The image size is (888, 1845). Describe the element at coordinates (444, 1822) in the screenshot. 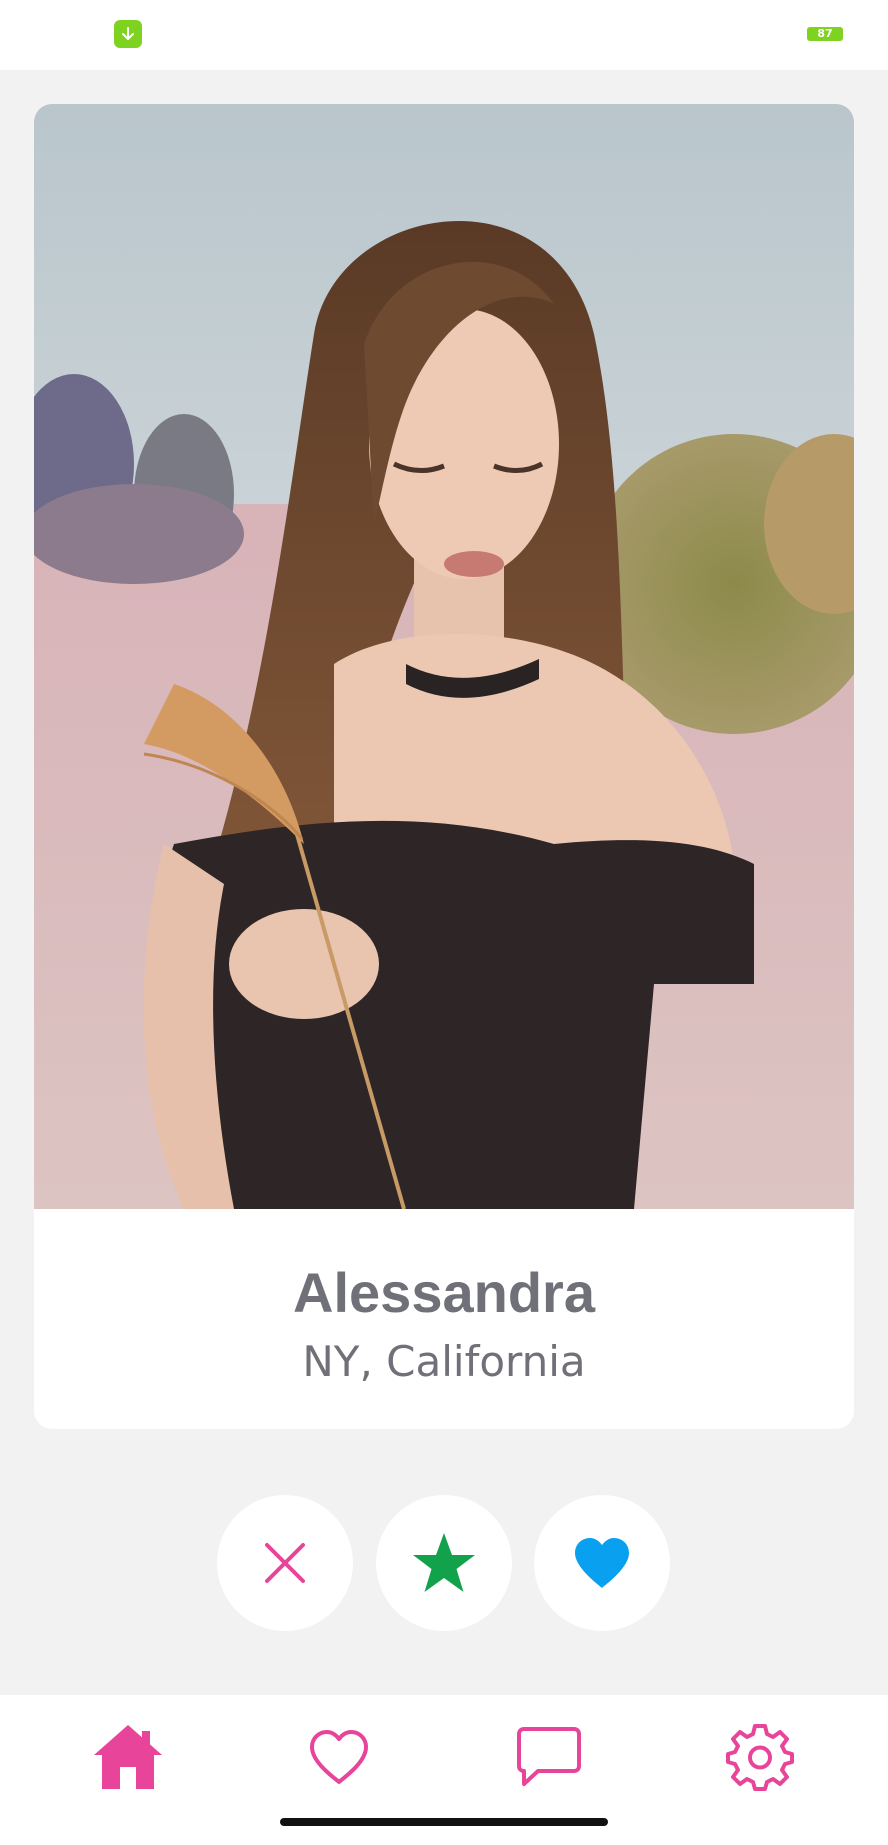

I see `home-indicator` at that location.